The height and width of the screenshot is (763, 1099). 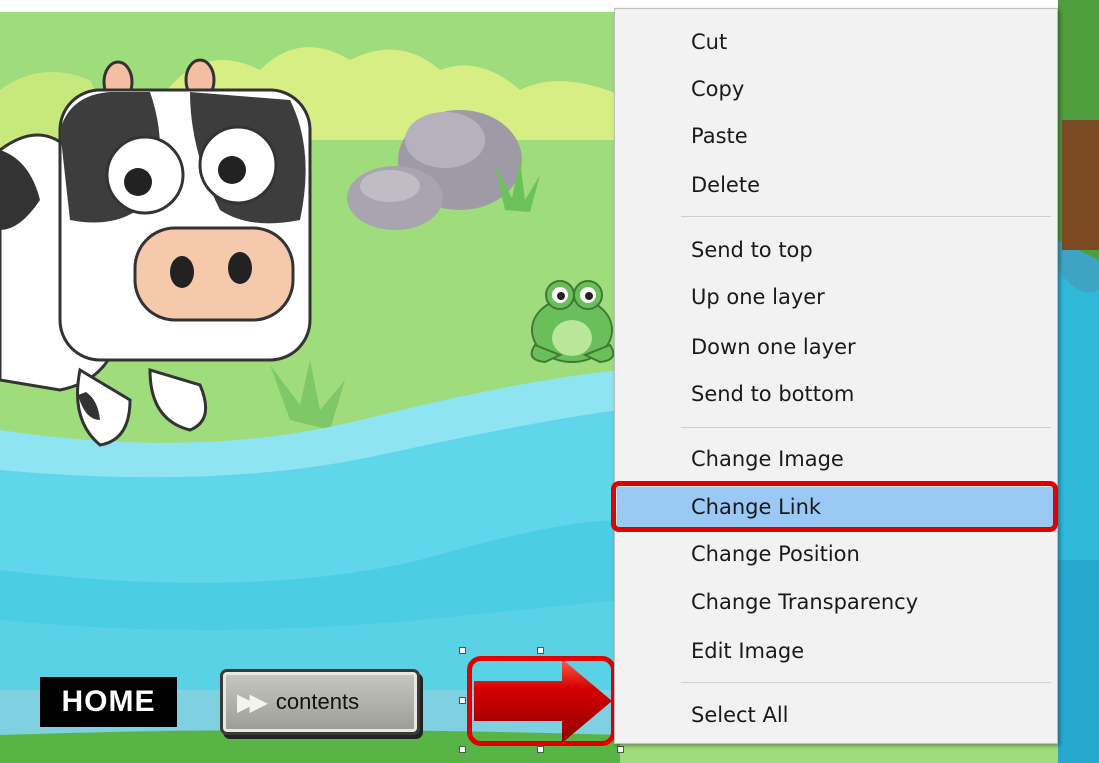 What do you see at coordinates (740, 715) in the screenshot?
I see `menu-item-label: Select All` at bounding box center [740, 715].